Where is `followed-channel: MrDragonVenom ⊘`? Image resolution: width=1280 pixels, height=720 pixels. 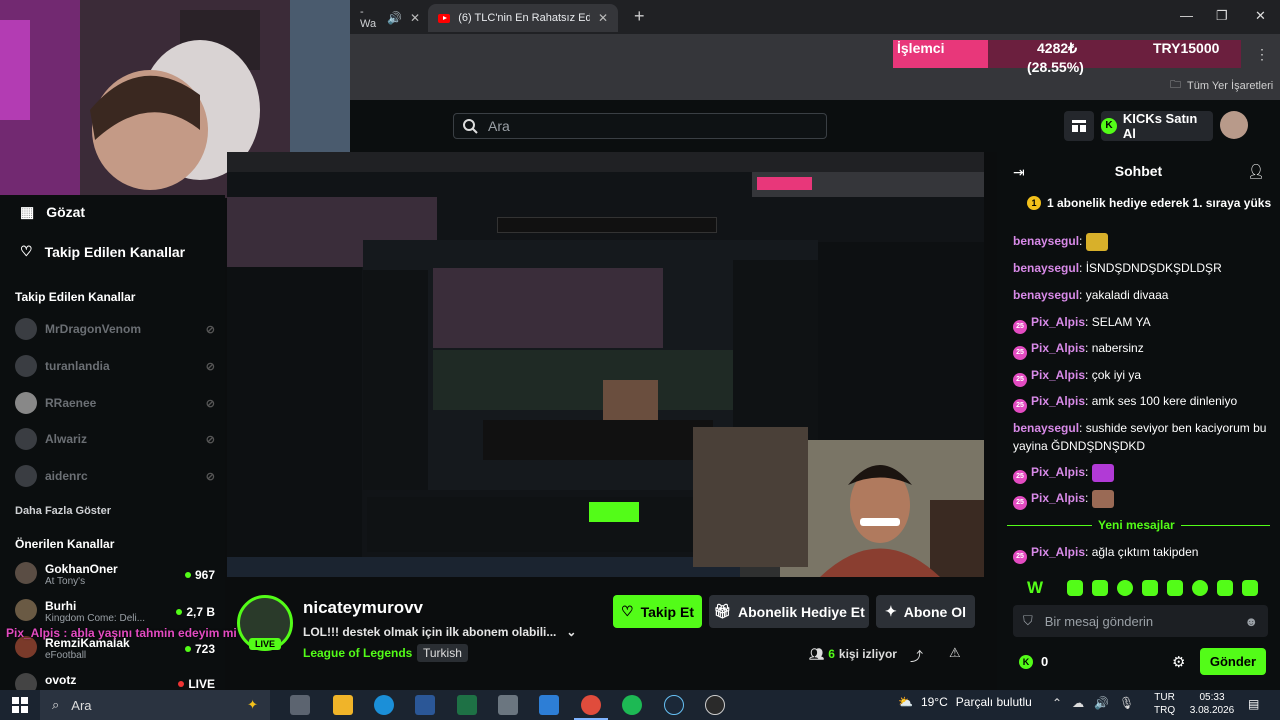
followed-channel: MrDragonVenom ⊘ is located at coordinates (115, 329).